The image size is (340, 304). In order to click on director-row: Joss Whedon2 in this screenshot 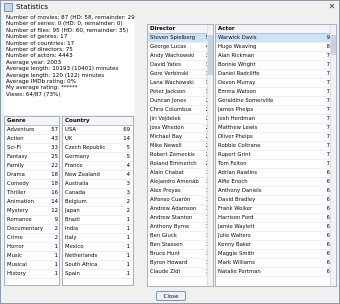, I will do `click(180, 128)`.